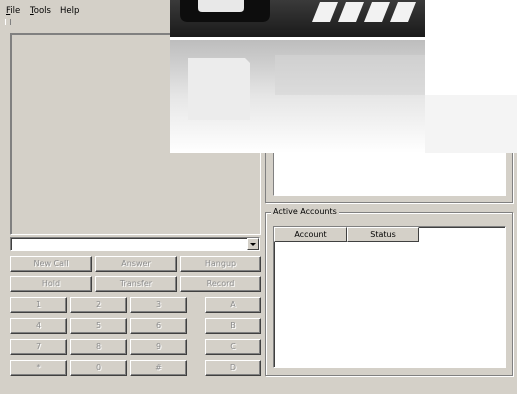 This screenshot has height=394, width=517. What do you see at coordinates (383, 234) in the screenshot?
I see `column-header-status: Status` at bounding box center [383, 234].